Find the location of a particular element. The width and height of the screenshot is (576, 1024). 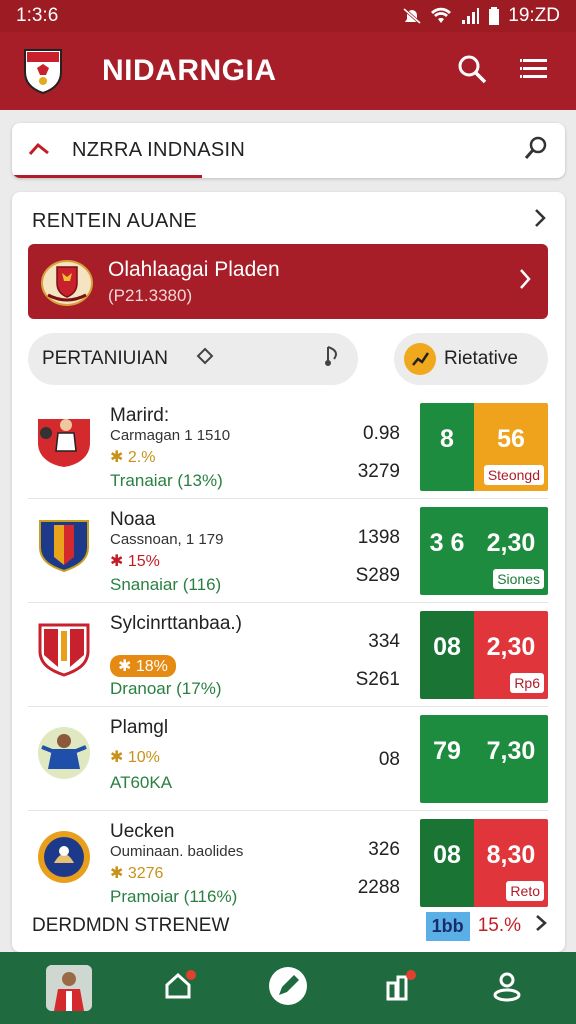

row-value-1: 326 is located at coordinates (384, 849).